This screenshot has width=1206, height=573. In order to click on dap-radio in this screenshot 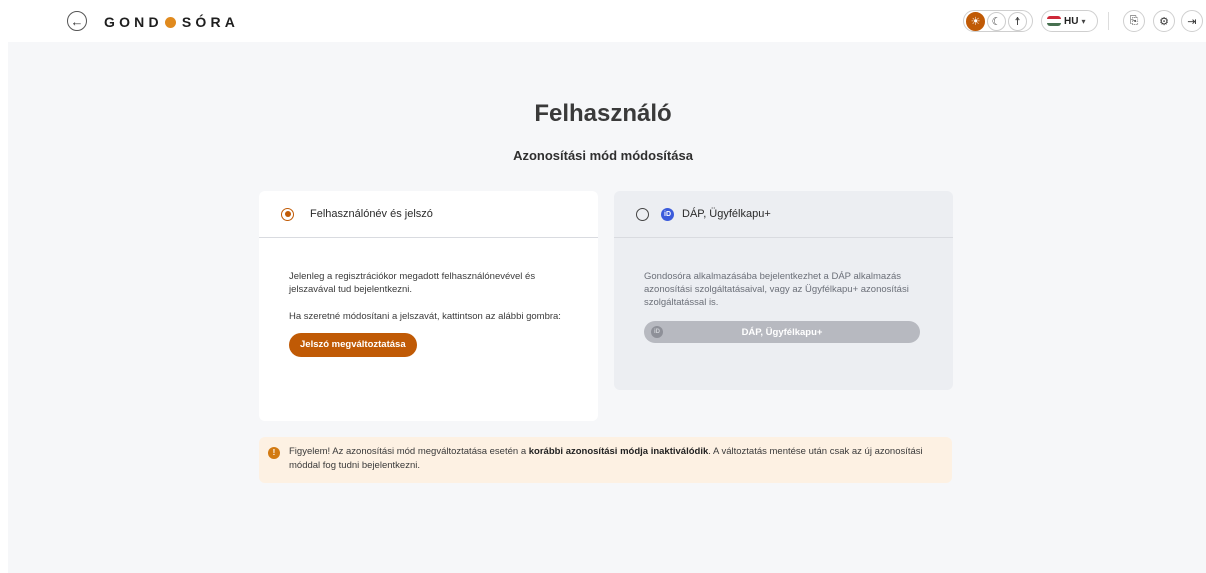, I will do `click(642, 214)`.